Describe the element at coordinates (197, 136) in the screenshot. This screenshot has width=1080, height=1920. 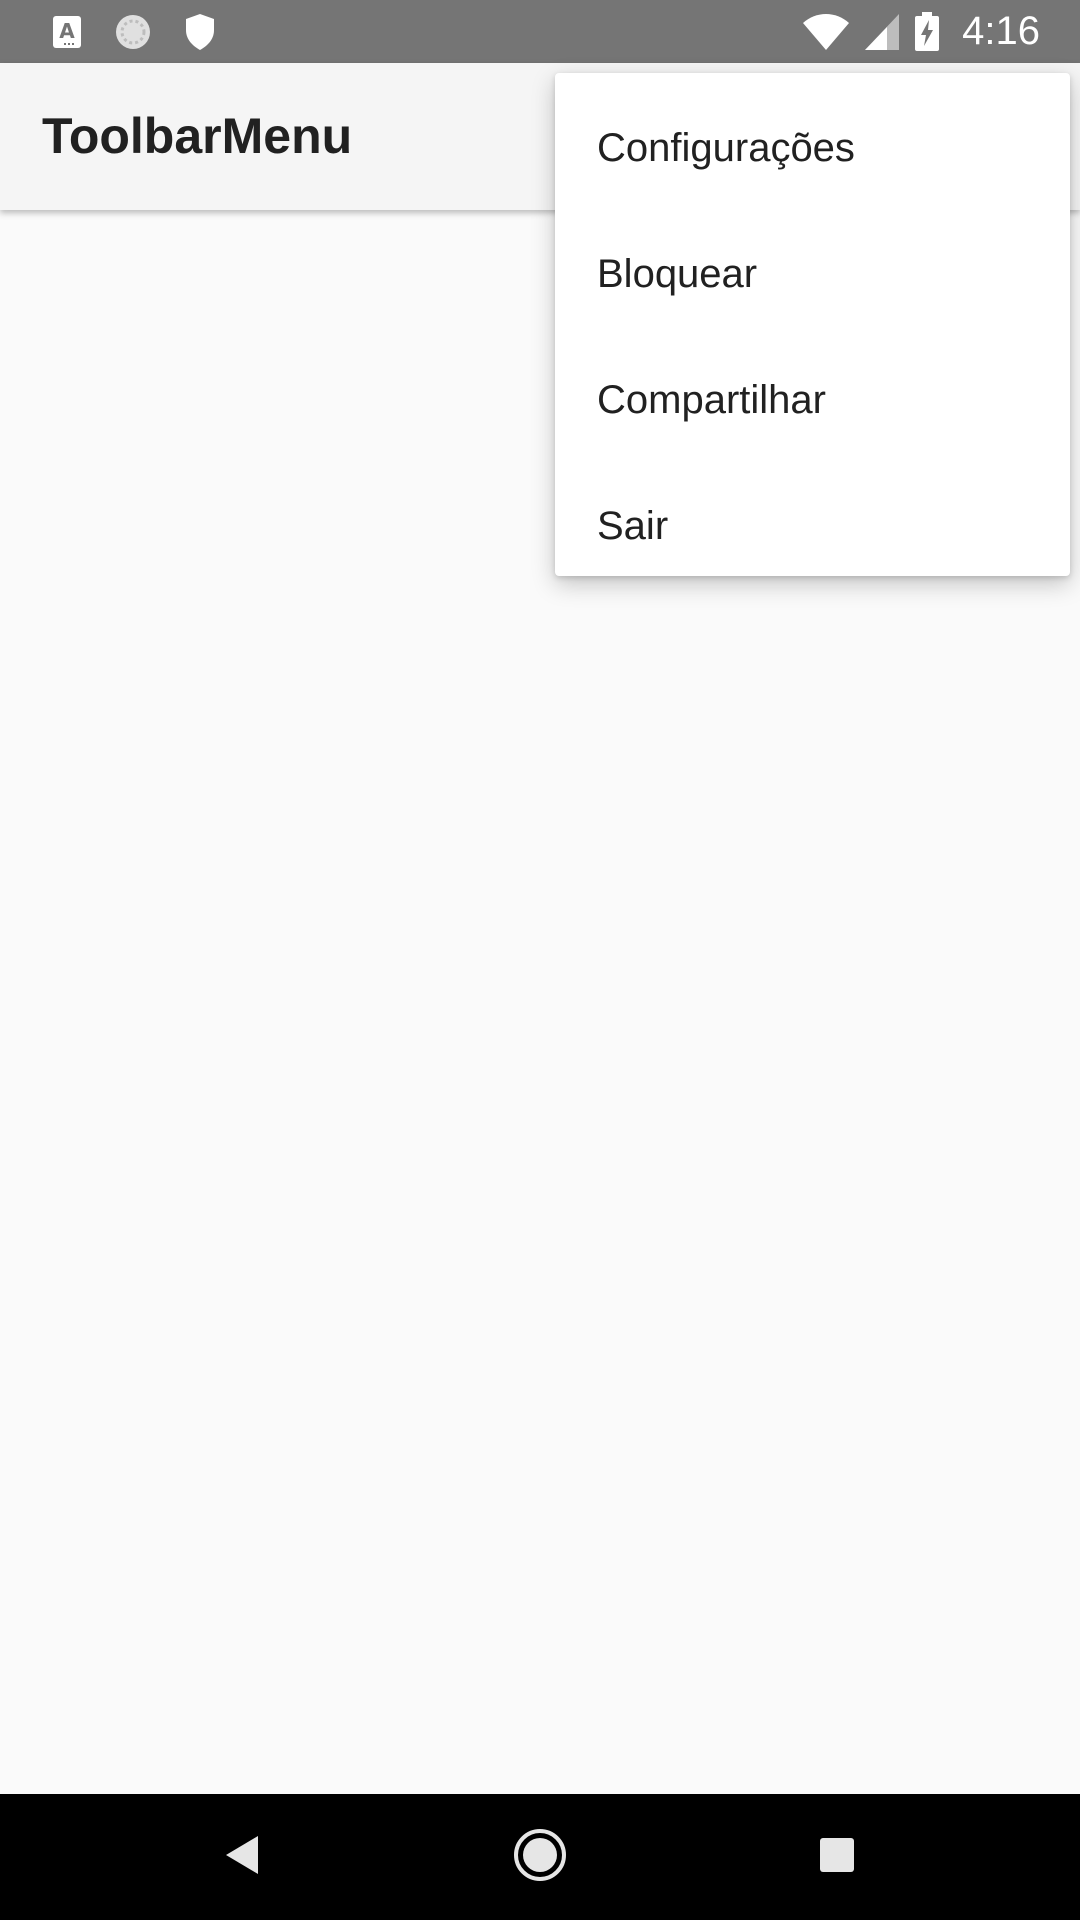
I see `toolbar-title: ToolbarMenu` at that location.